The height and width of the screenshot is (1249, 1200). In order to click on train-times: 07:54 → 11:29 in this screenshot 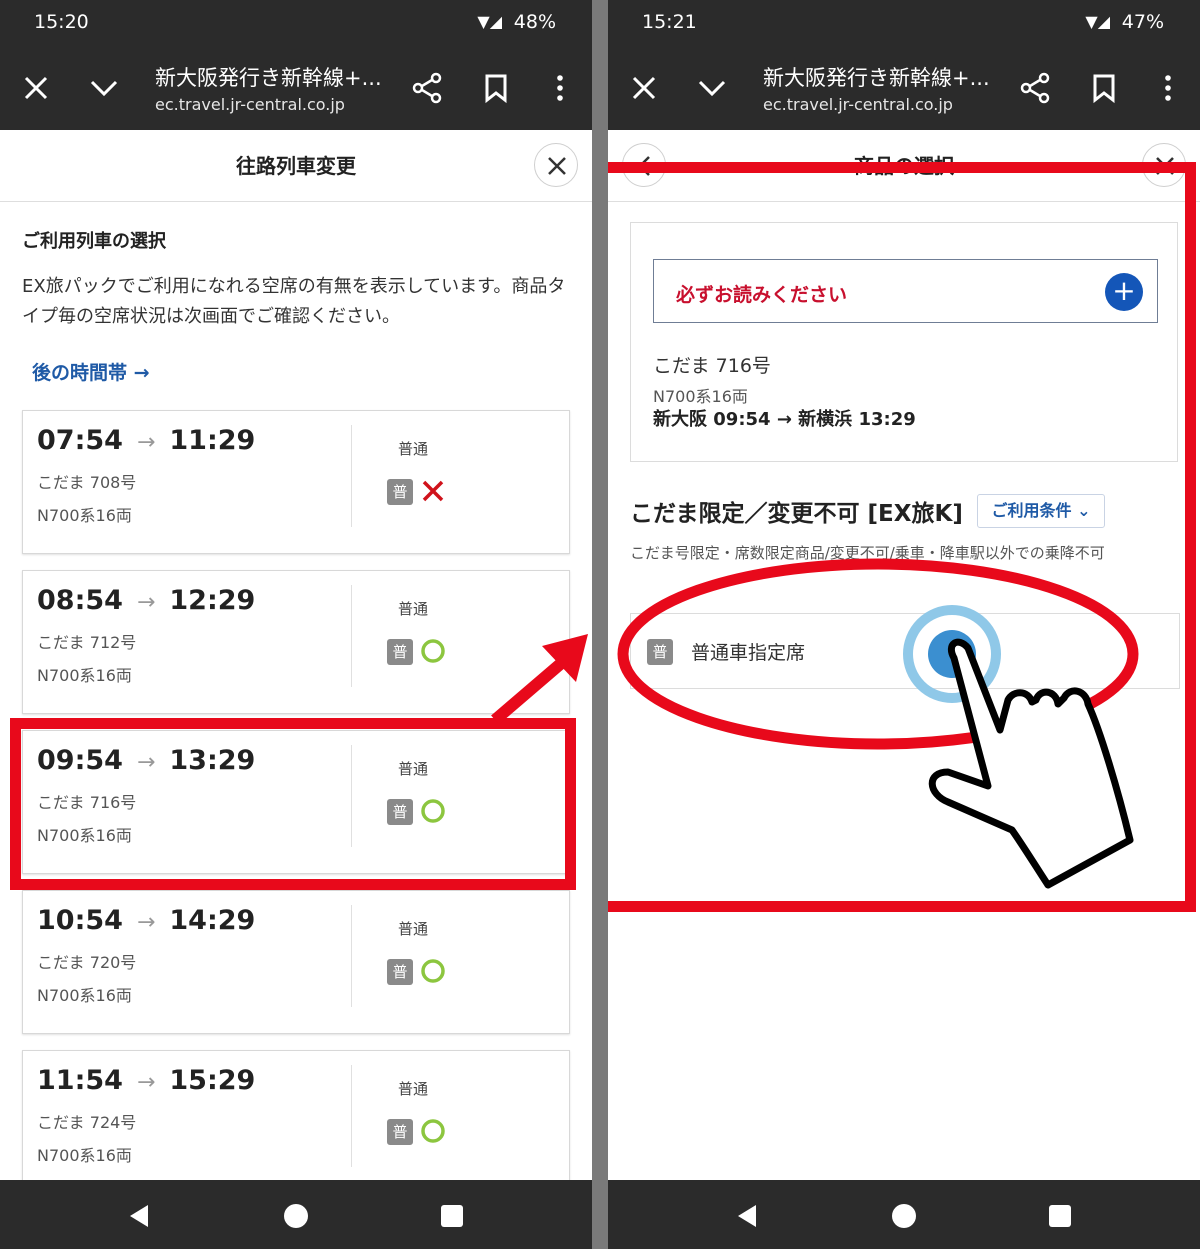, I will do `click(146, 440)`.